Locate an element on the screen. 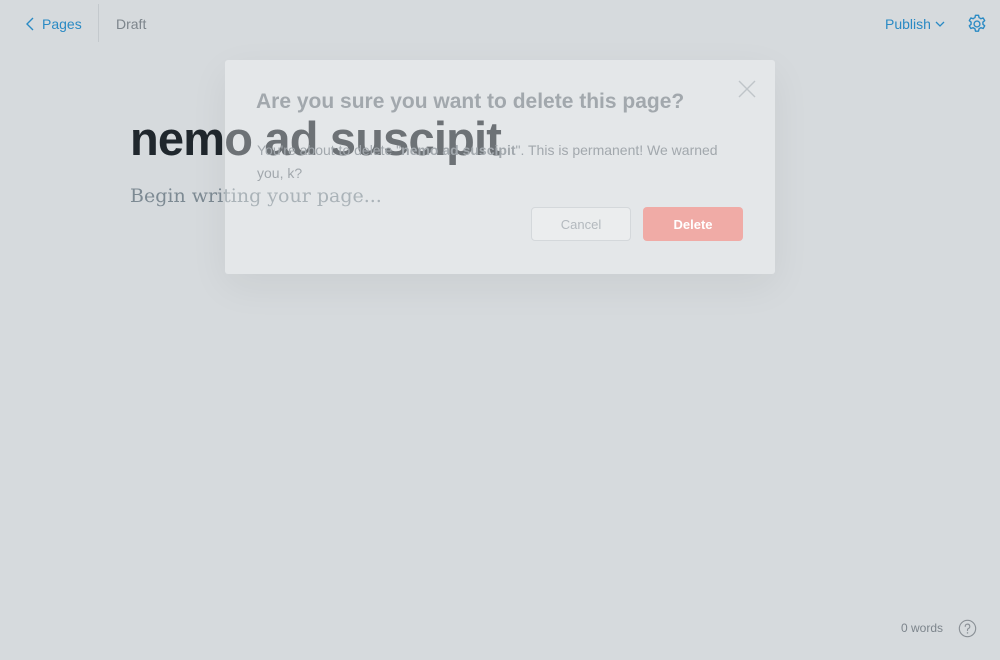  modal-message-prefix: You're about to delete " is located at coordinates (329, 150).